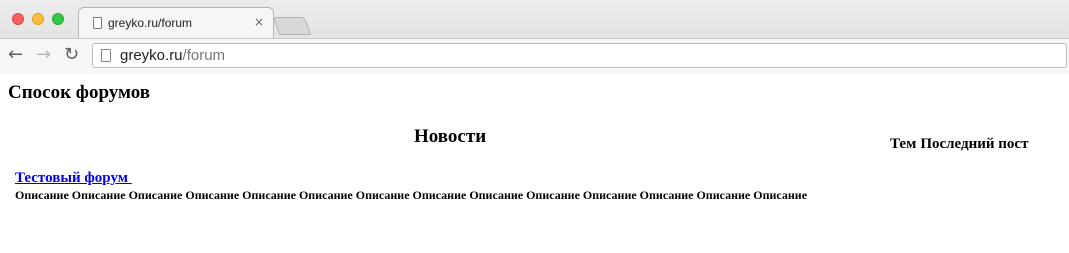 This screenshot has width=1069, height=253. Describe the element at coordinates (450, 136) in the screenshot. I see `section-title: Новости` at that location.